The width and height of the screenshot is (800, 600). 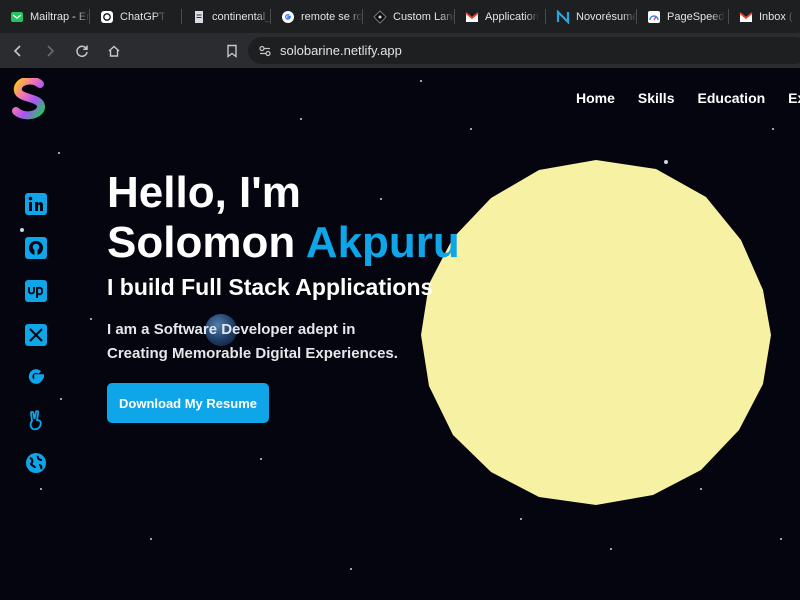 What do you see at coordinates (36, 421) in the screenshot?
I see `peace-hand-icon` at bounding box center [36, 421].